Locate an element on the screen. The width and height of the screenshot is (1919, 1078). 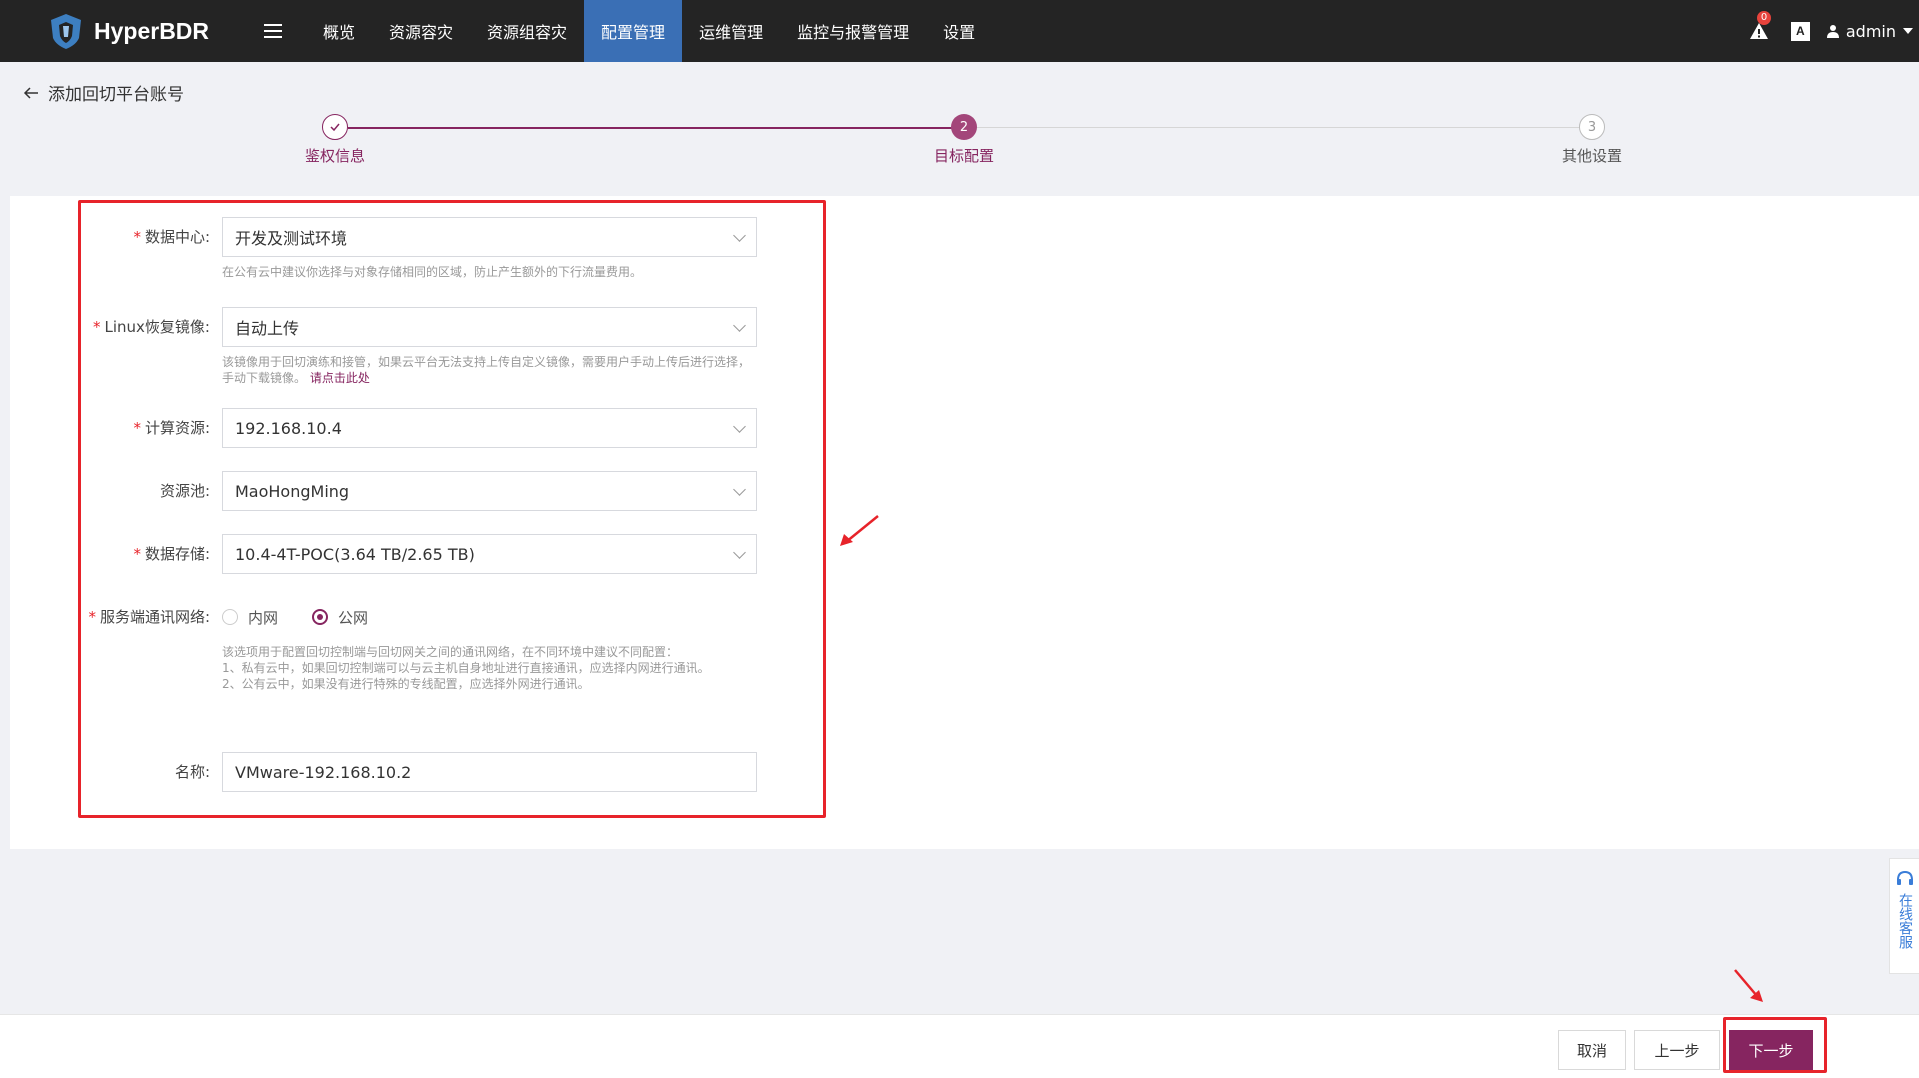
step-2: 2 目标配置 is located at coordinates (964, 137).